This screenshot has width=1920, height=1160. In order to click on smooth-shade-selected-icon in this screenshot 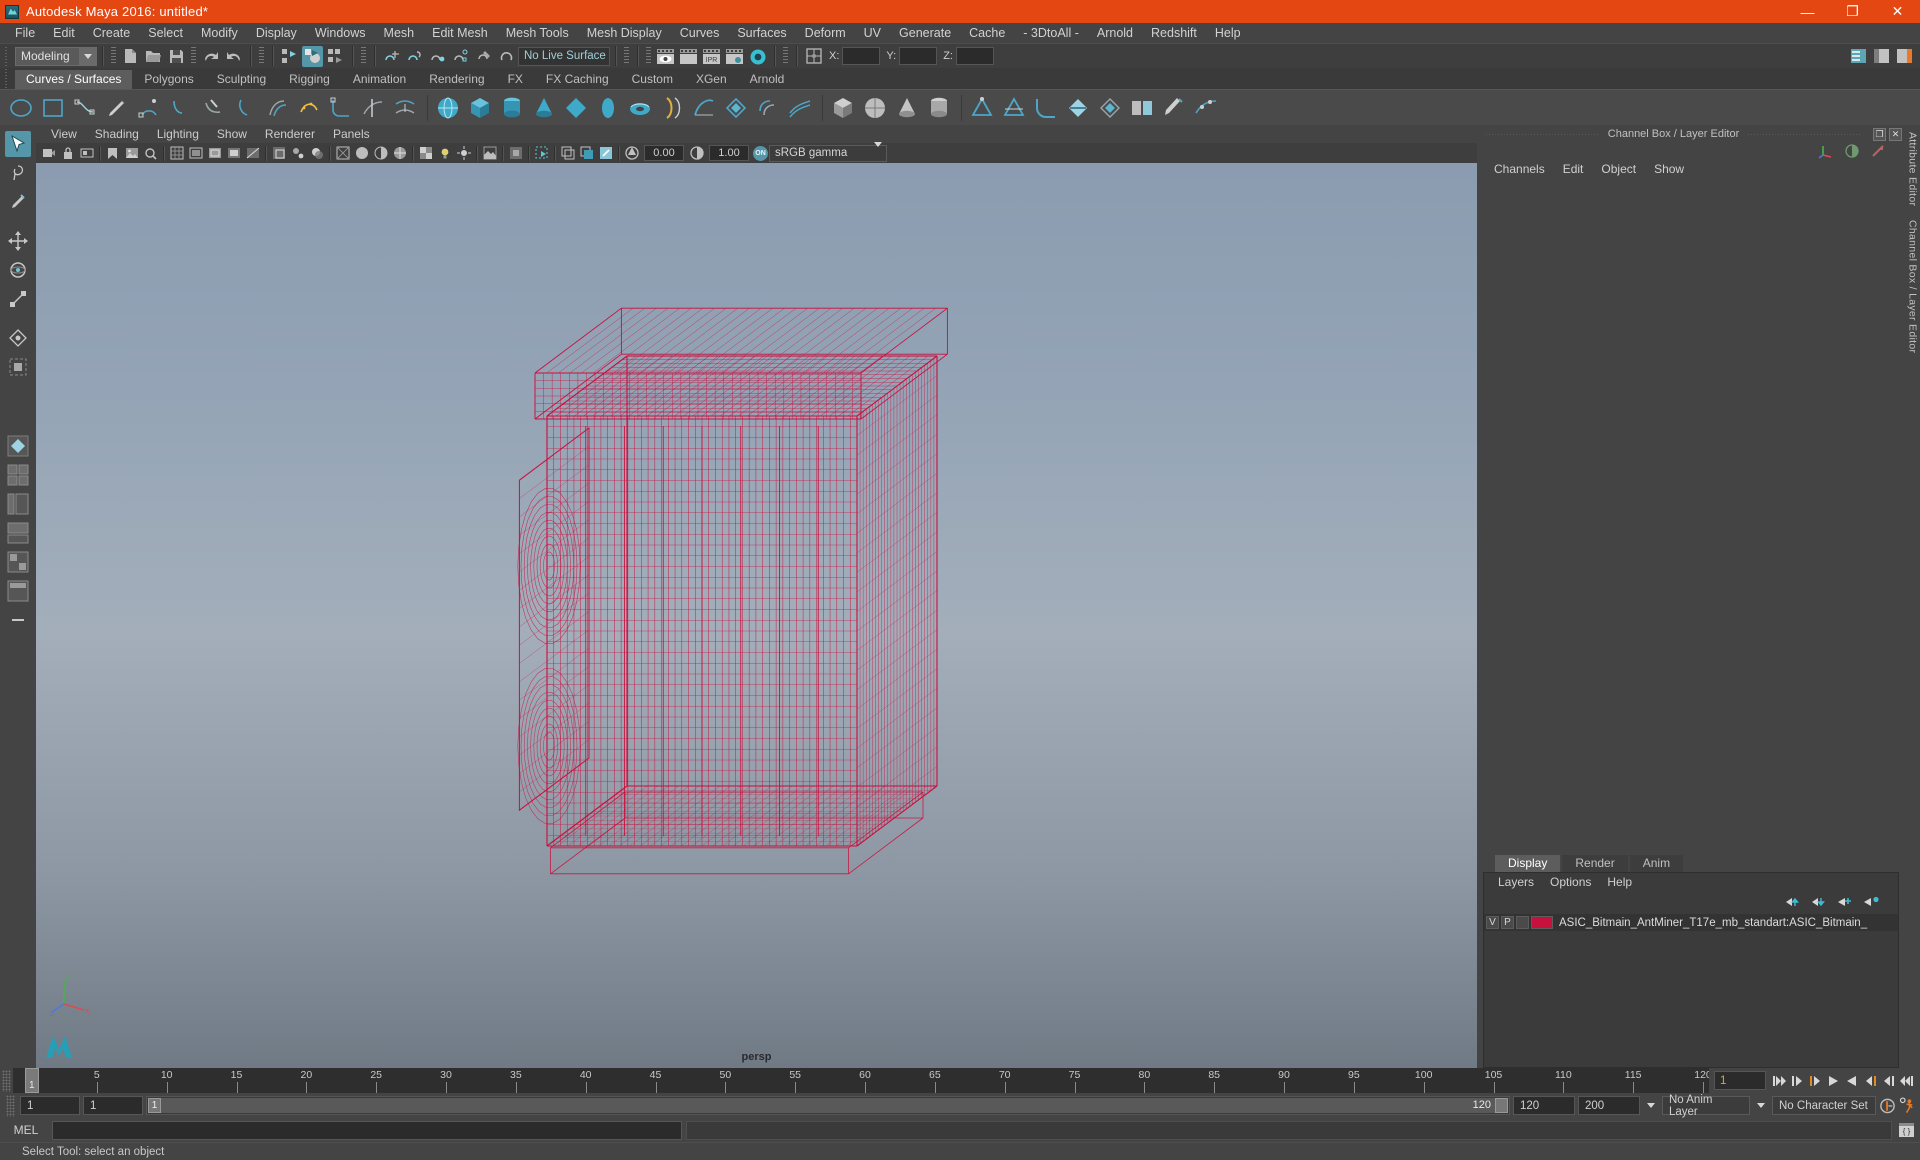, I will do `click(380, 153)`.